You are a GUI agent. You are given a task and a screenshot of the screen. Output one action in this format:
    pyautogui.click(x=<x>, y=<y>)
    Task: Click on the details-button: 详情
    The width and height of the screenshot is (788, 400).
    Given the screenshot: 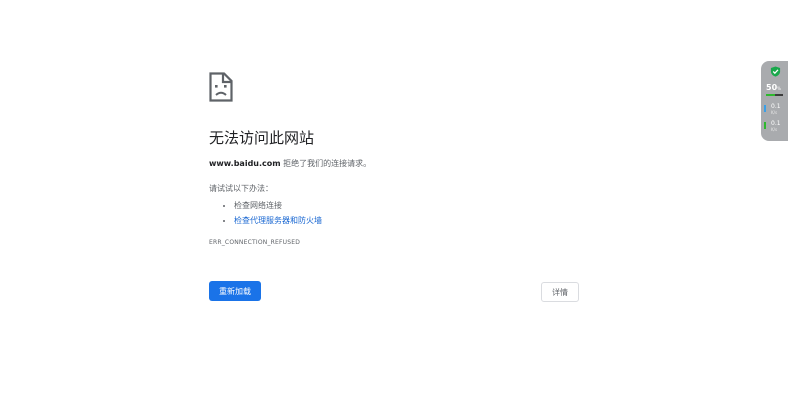 What is the action you would take?
    pyautogui.click(x=560, y=292)
    